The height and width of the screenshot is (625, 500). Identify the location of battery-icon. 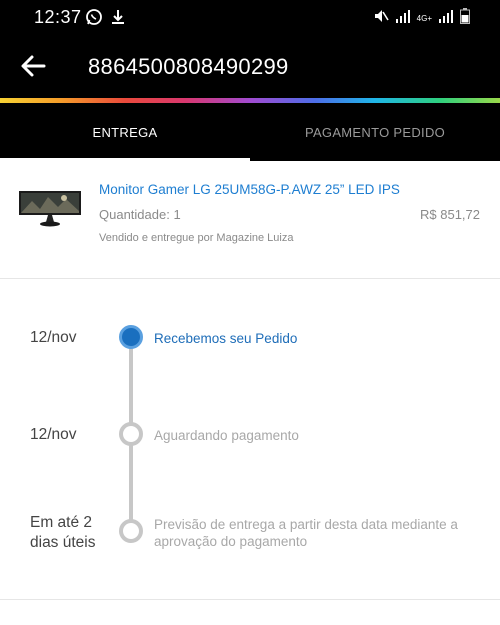
(465, 18).